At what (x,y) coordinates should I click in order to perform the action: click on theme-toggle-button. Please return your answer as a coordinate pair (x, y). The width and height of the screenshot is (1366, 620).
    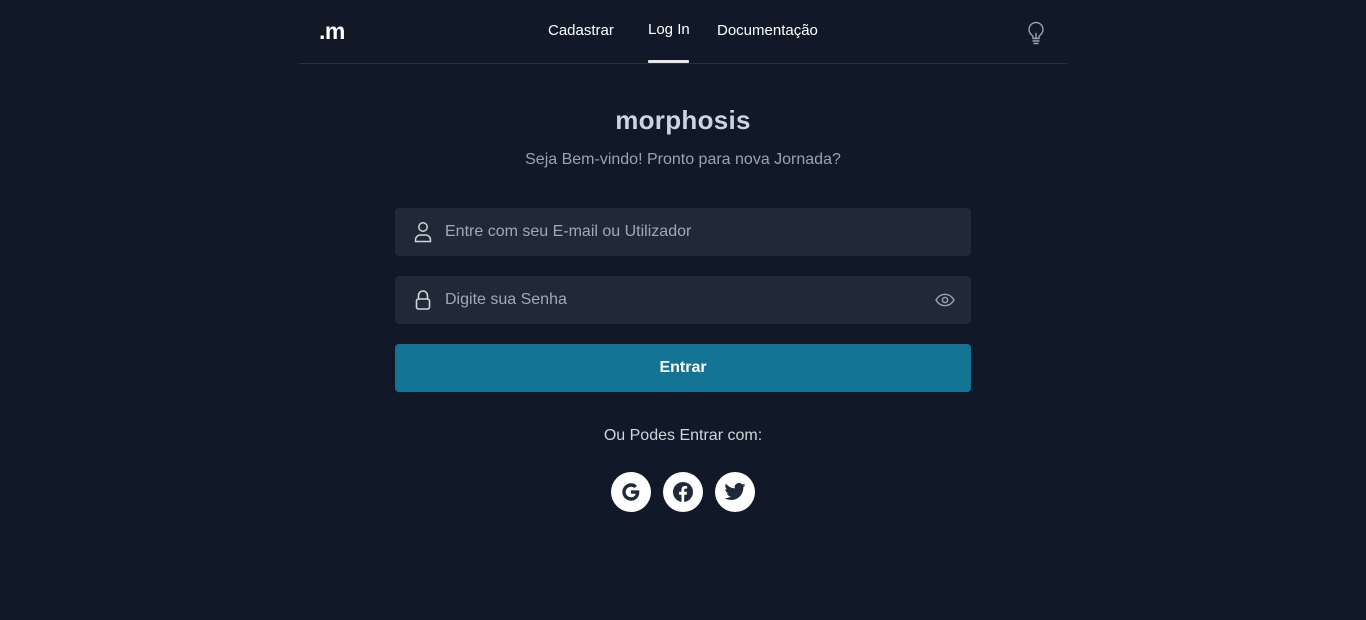
    Looking at the image, I should click on (1036, 33).